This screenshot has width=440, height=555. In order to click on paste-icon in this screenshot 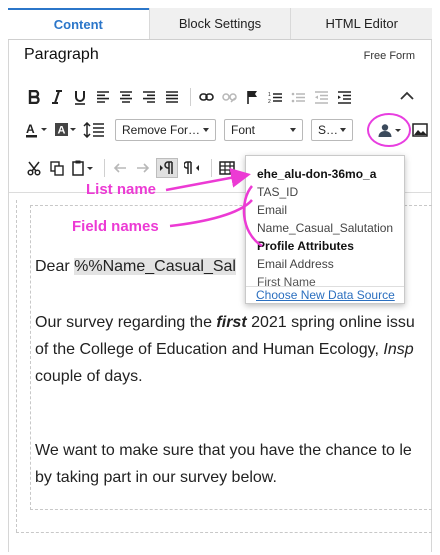, I will do `click(83, 168)`.